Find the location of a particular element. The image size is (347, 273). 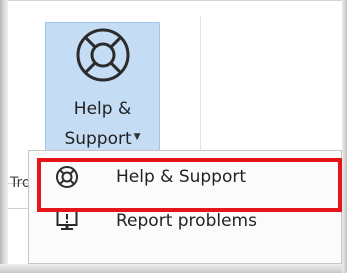

ribbon-top-border is located at coordinates (175, 0).